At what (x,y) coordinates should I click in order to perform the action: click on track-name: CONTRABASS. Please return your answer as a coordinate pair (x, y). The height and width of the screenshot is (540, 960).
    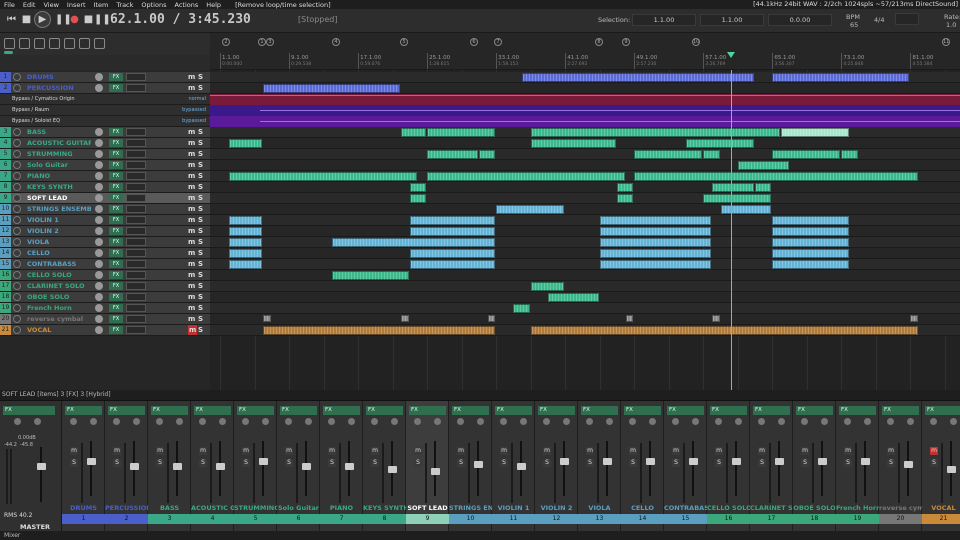
    Looking at the image, I should click on (58, 264).